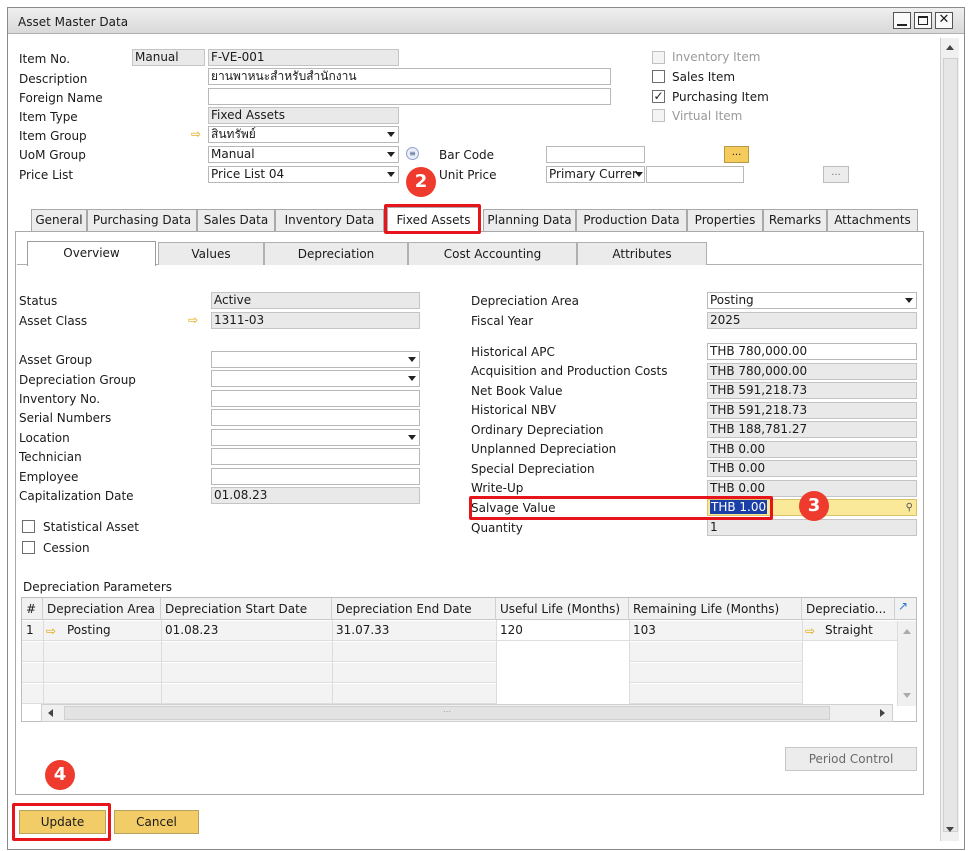  I want to click on inventory-item-checkbox, so click(658, 57).